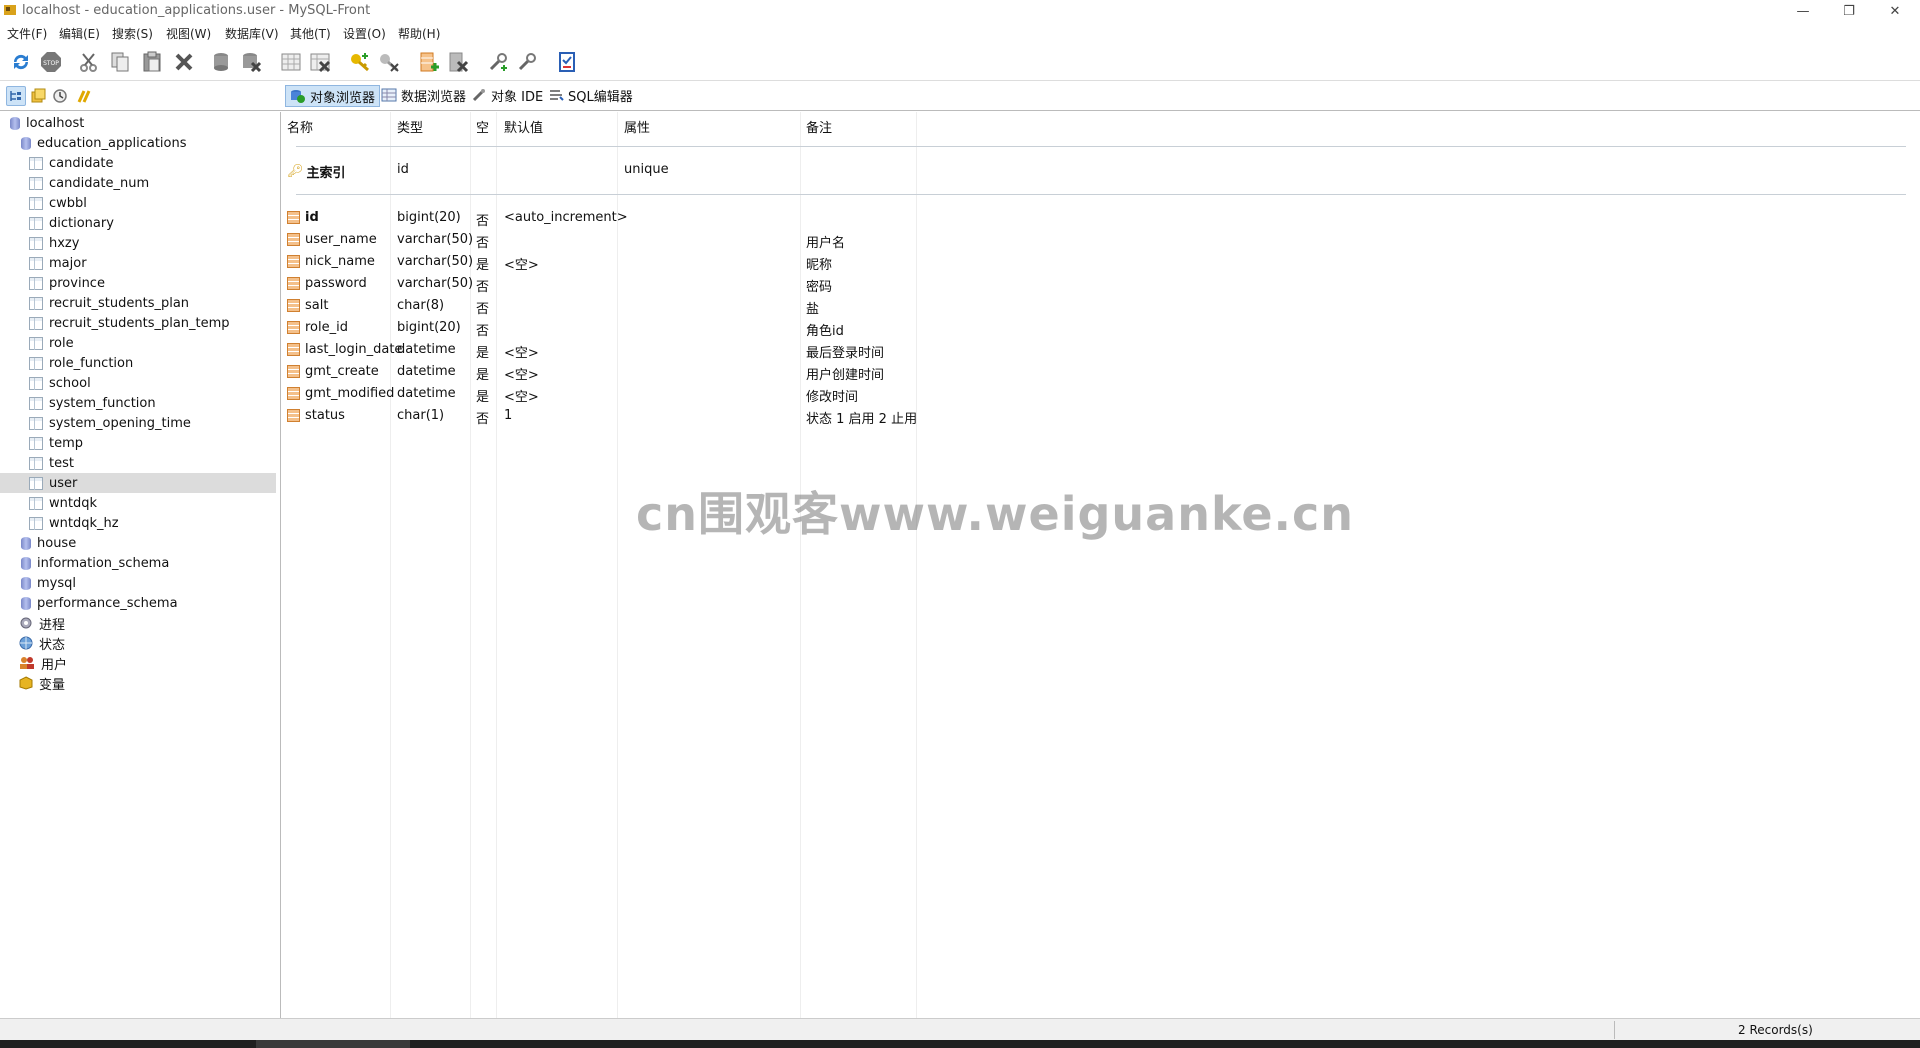  I want to click on tree-table-wntdqk: wntdqk, so click(63, 503).